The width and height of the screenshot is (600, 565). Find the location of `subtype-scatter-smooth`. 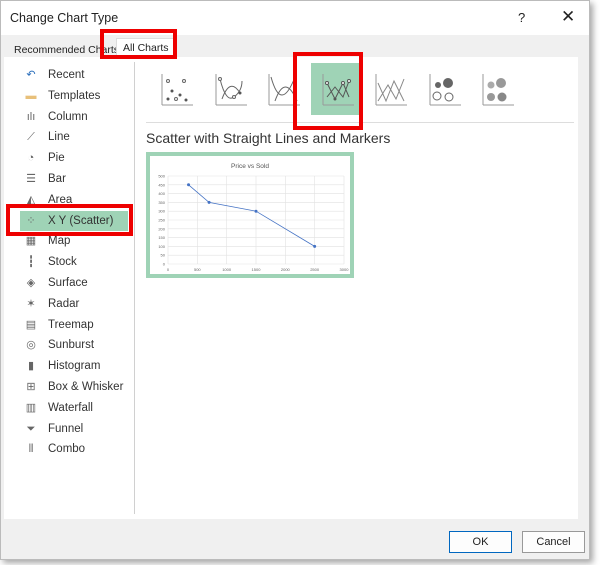

subtype-scatter-smooth is located at coordinates (283, 89).